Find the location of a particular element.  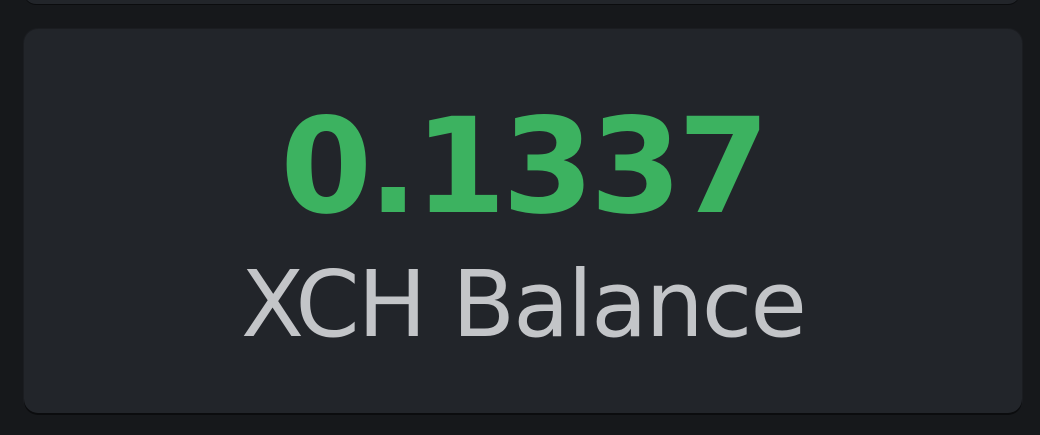

balance-label: XCH Balance is located at coordinates (524, 304).